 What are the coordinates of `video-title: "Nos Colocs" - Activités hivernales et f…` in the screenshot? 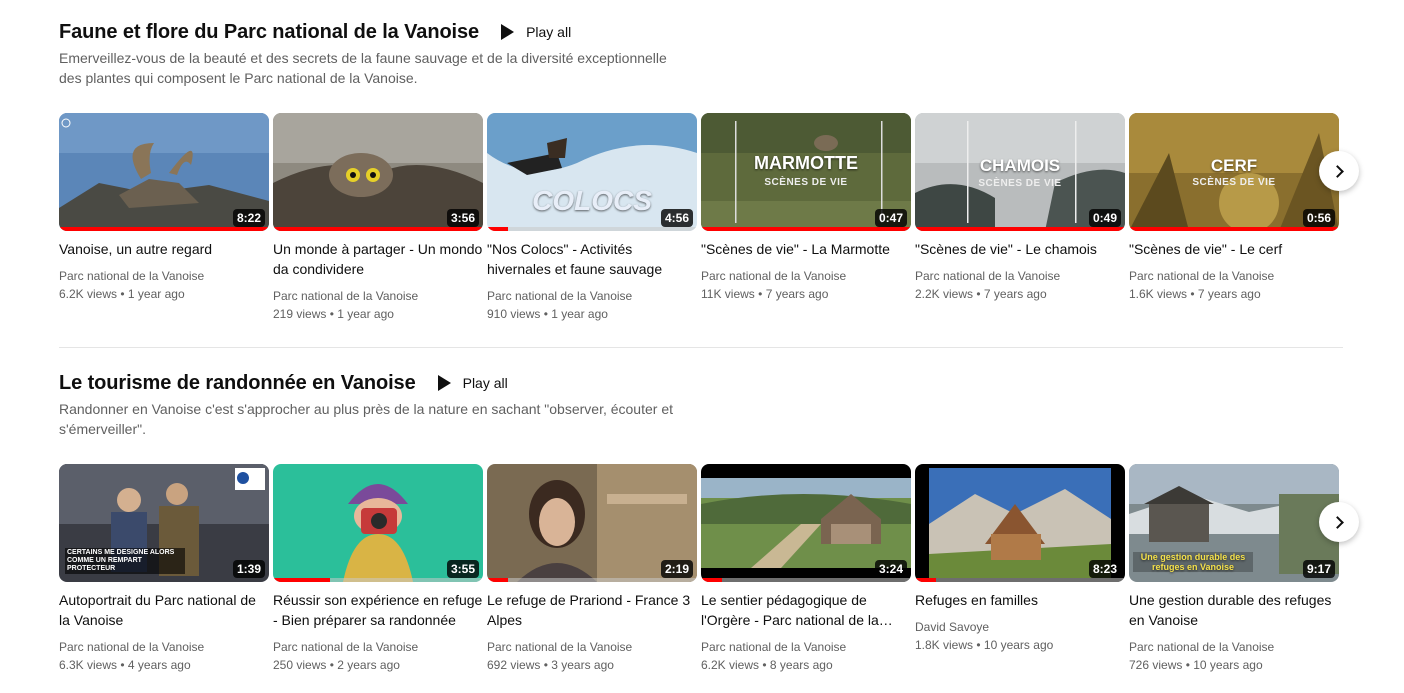 It's located at (592, 259).